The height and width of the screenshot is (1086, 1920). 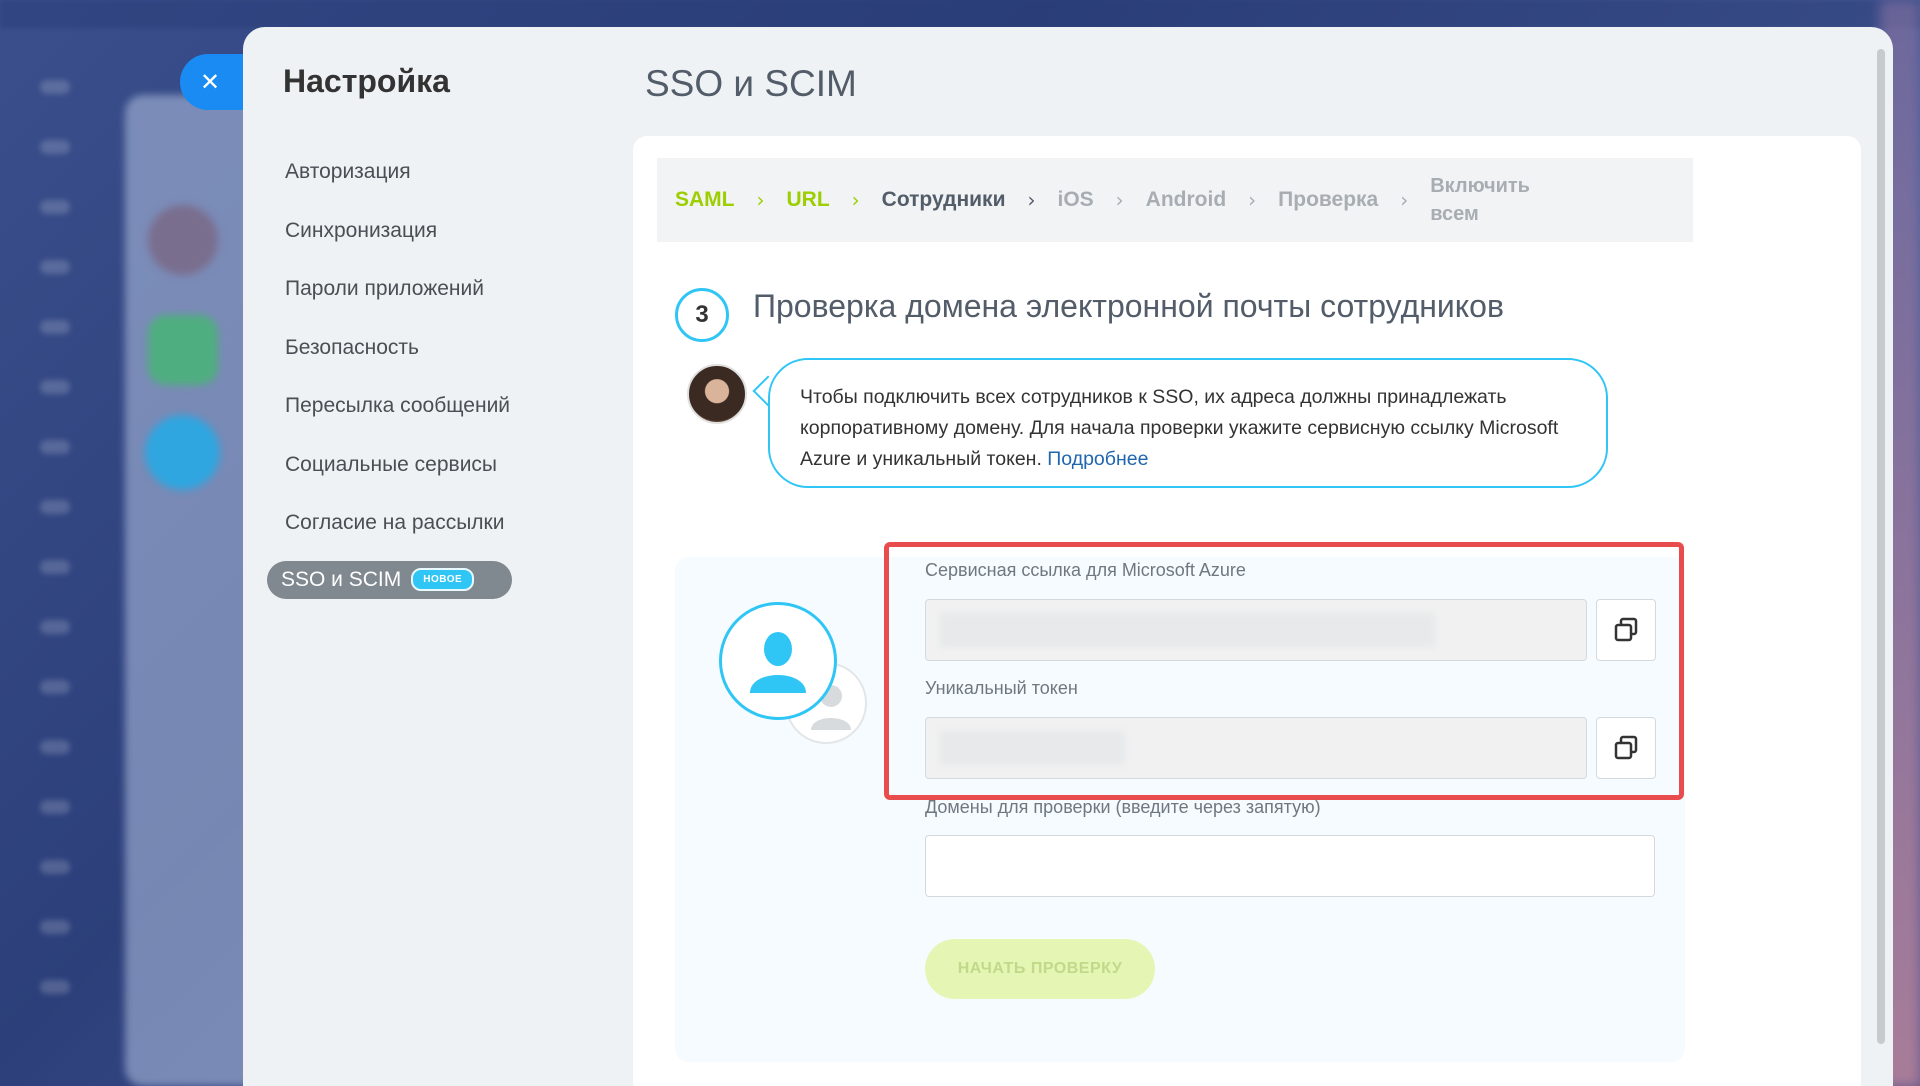 I want to click on sidebar-item-app-passwords: Пароли приложений, so click(x=407, y=297).